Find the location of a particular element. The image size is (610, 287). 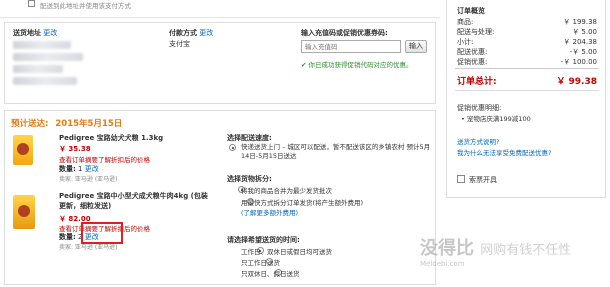

top-checkbox is located at coordinates (31, 3).